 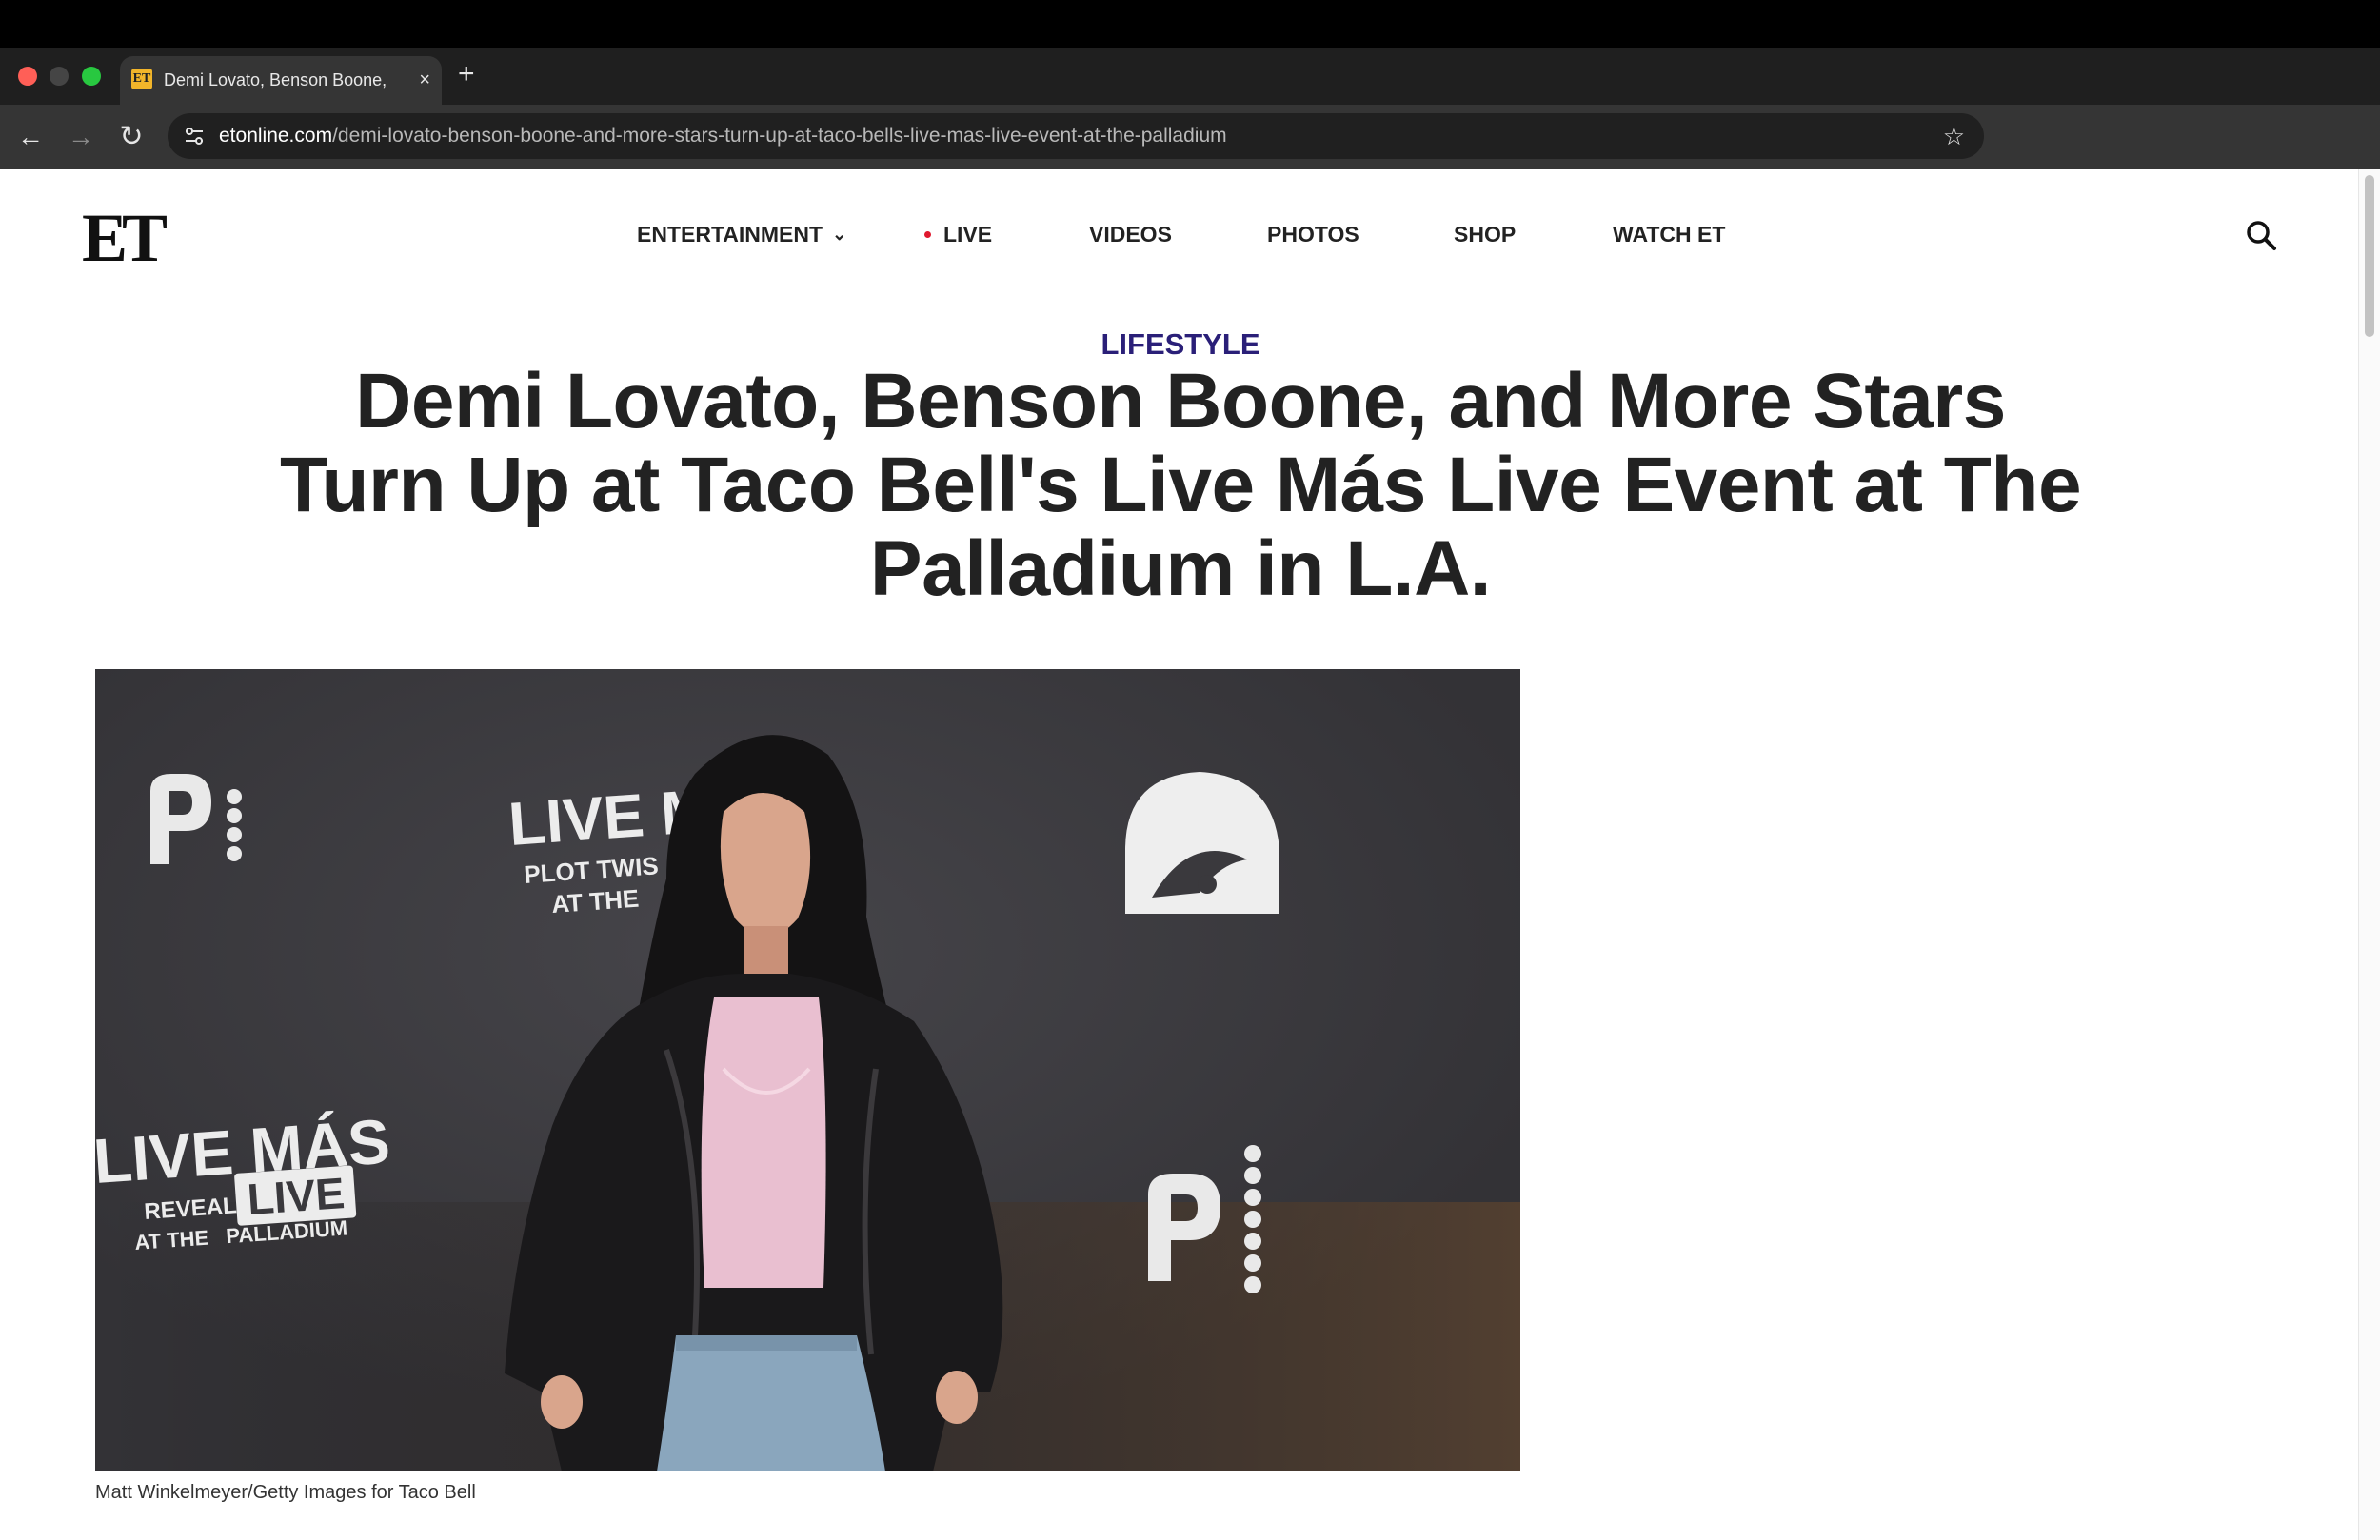 I want to click on et-logo: ET, so click(x=125, y=238).